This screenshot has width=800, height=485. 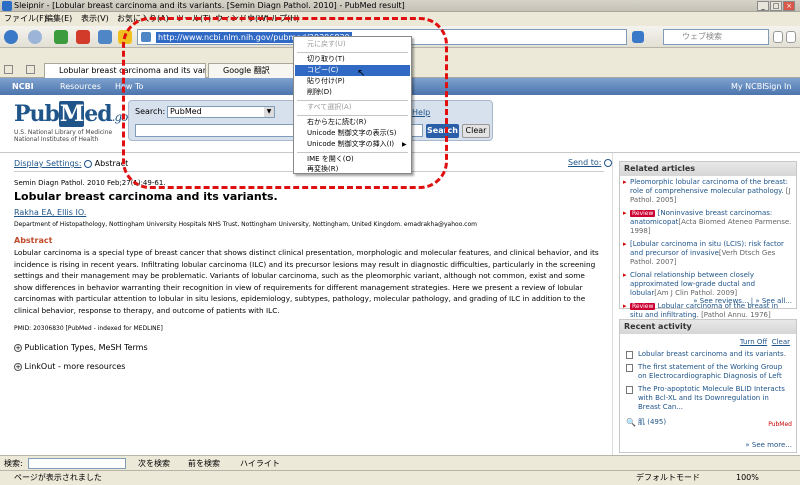 I want to click on database-value: PubMed, so click(x=186, y=111).